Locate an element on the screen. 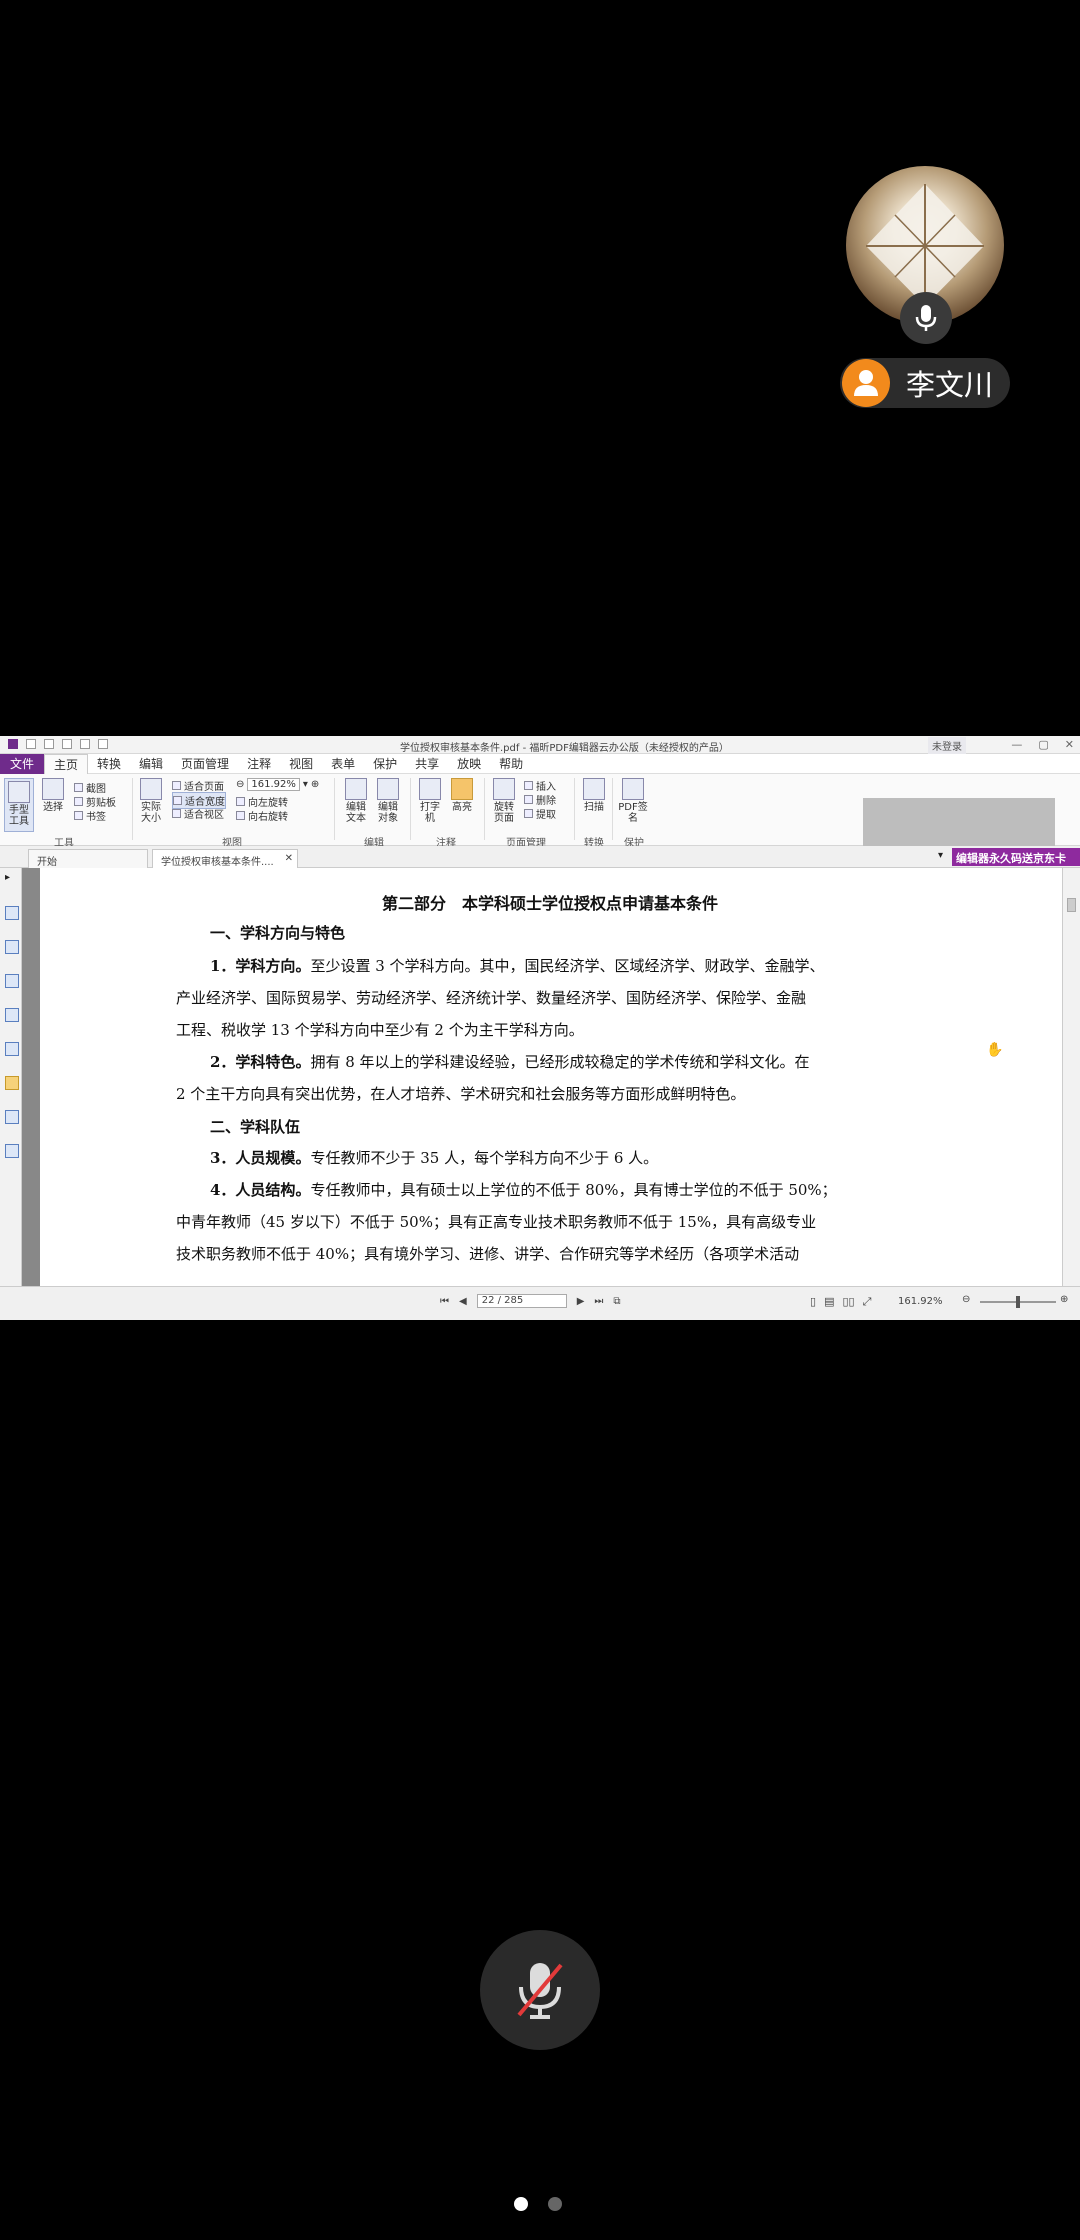 The image size is (1080, 2240). hand-tool-button: 手型工具 is located at coordinates (19, 805).